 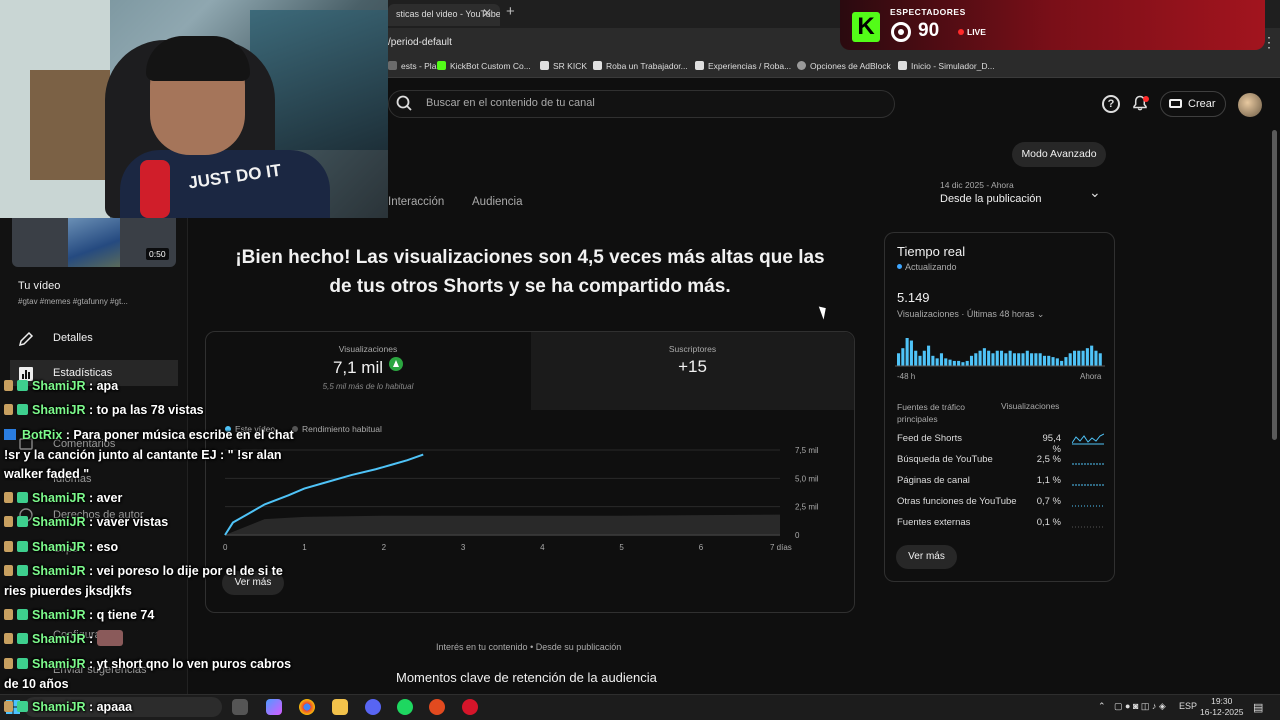 What do you see at coordinates (913, 297) in the screenshot?
I see `realtime-views: 5.149` at bounding box center [913, 297].